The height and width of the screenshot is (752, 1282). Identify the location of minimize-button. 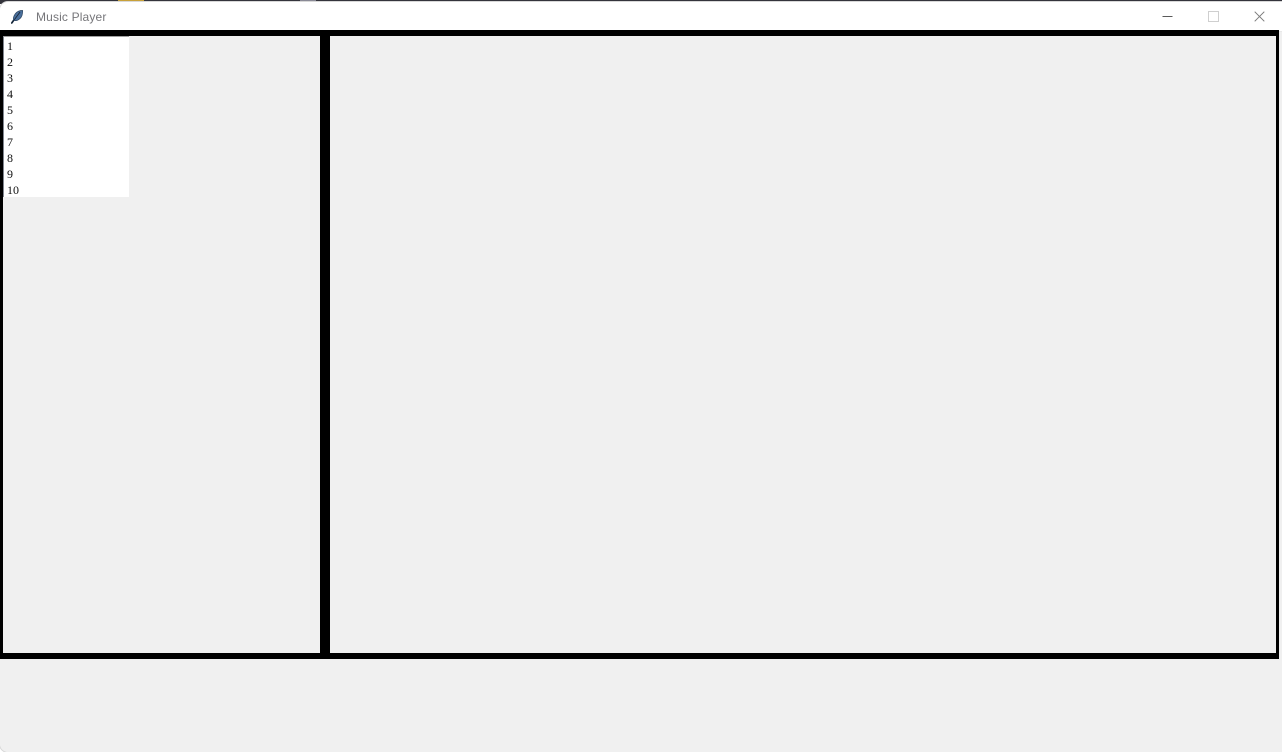
(1167, 16).